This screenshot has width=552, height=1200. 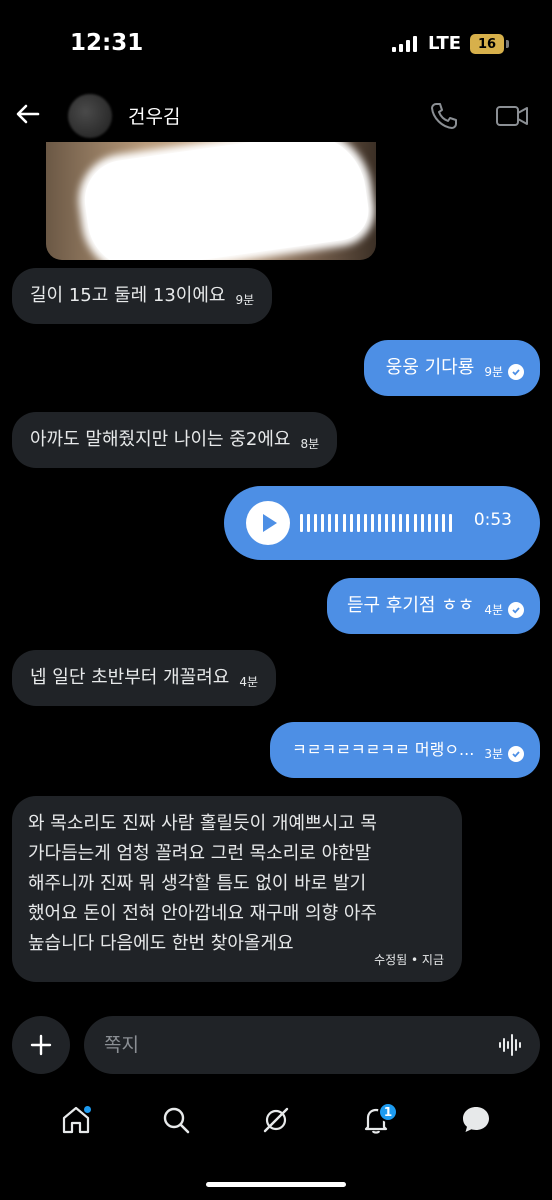 I want to click on message-text: 길이 15고 둘레 13이에요, so click(x=128, y=295).